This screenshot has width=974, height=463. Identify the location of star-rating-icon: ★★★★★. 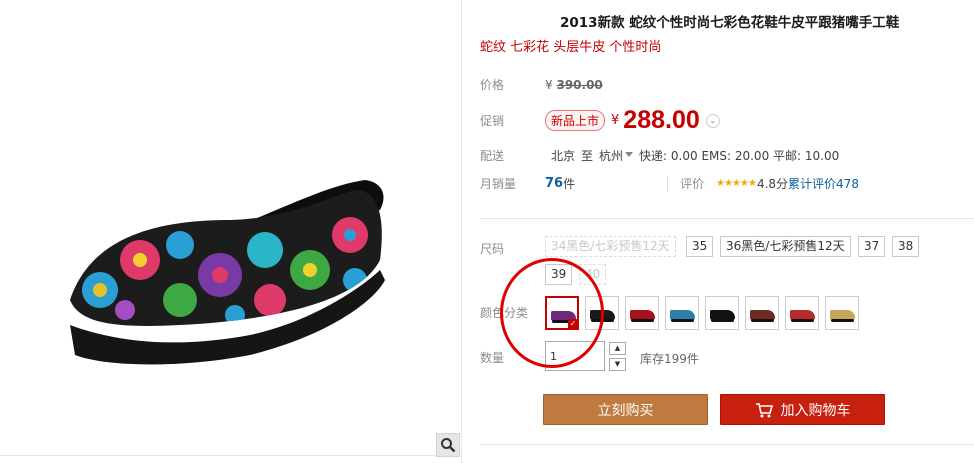
(736, 183).